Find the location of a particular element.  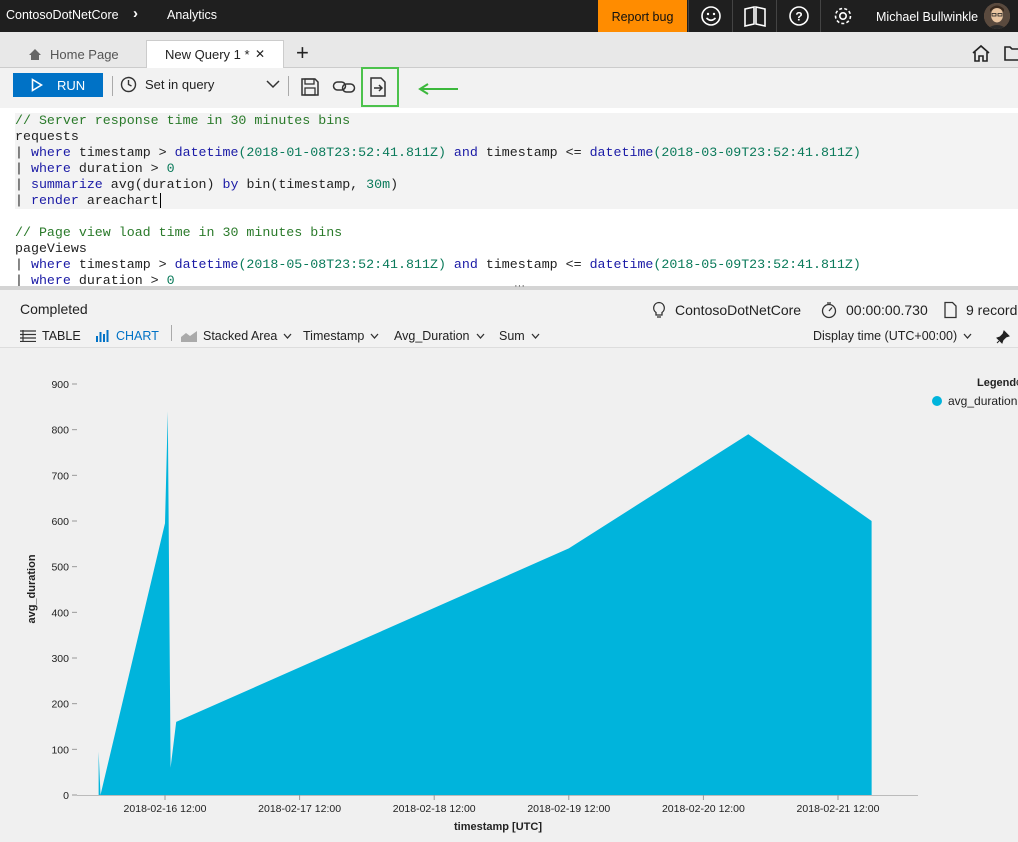

record-count: 9 record is located at coordinates (980, 310).